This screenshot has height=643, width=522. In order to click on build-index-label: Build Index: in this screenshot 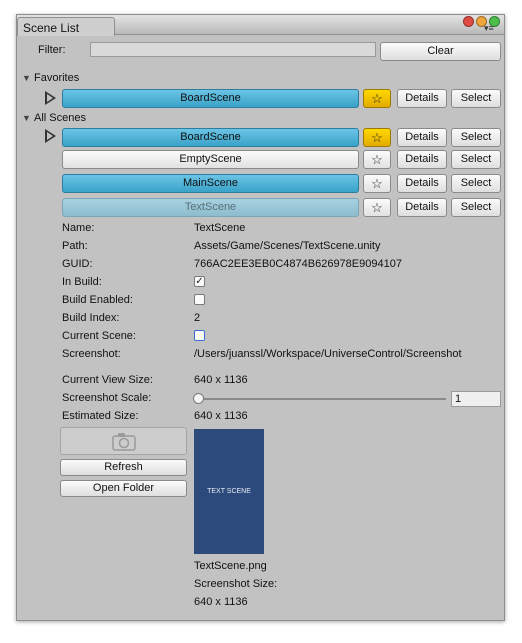, I will do `click(91, 318)`.